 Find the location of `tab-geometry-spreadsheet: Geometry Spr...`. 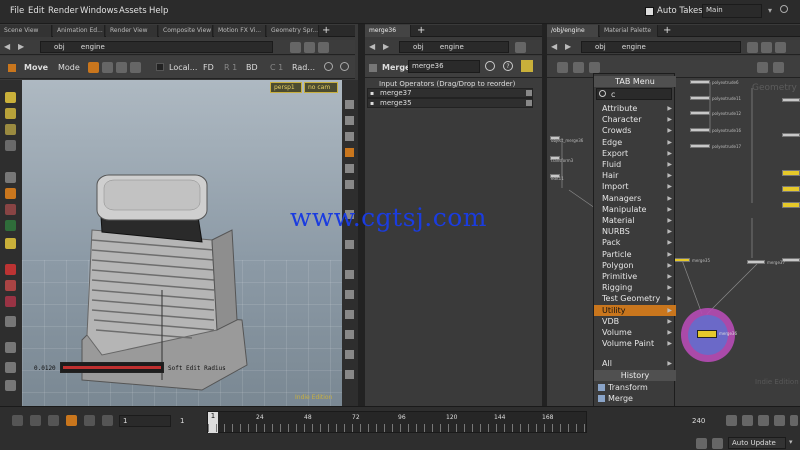

tab-geometry-spreadsheet: Geometry Spr... is located at coordinates (293, 31).